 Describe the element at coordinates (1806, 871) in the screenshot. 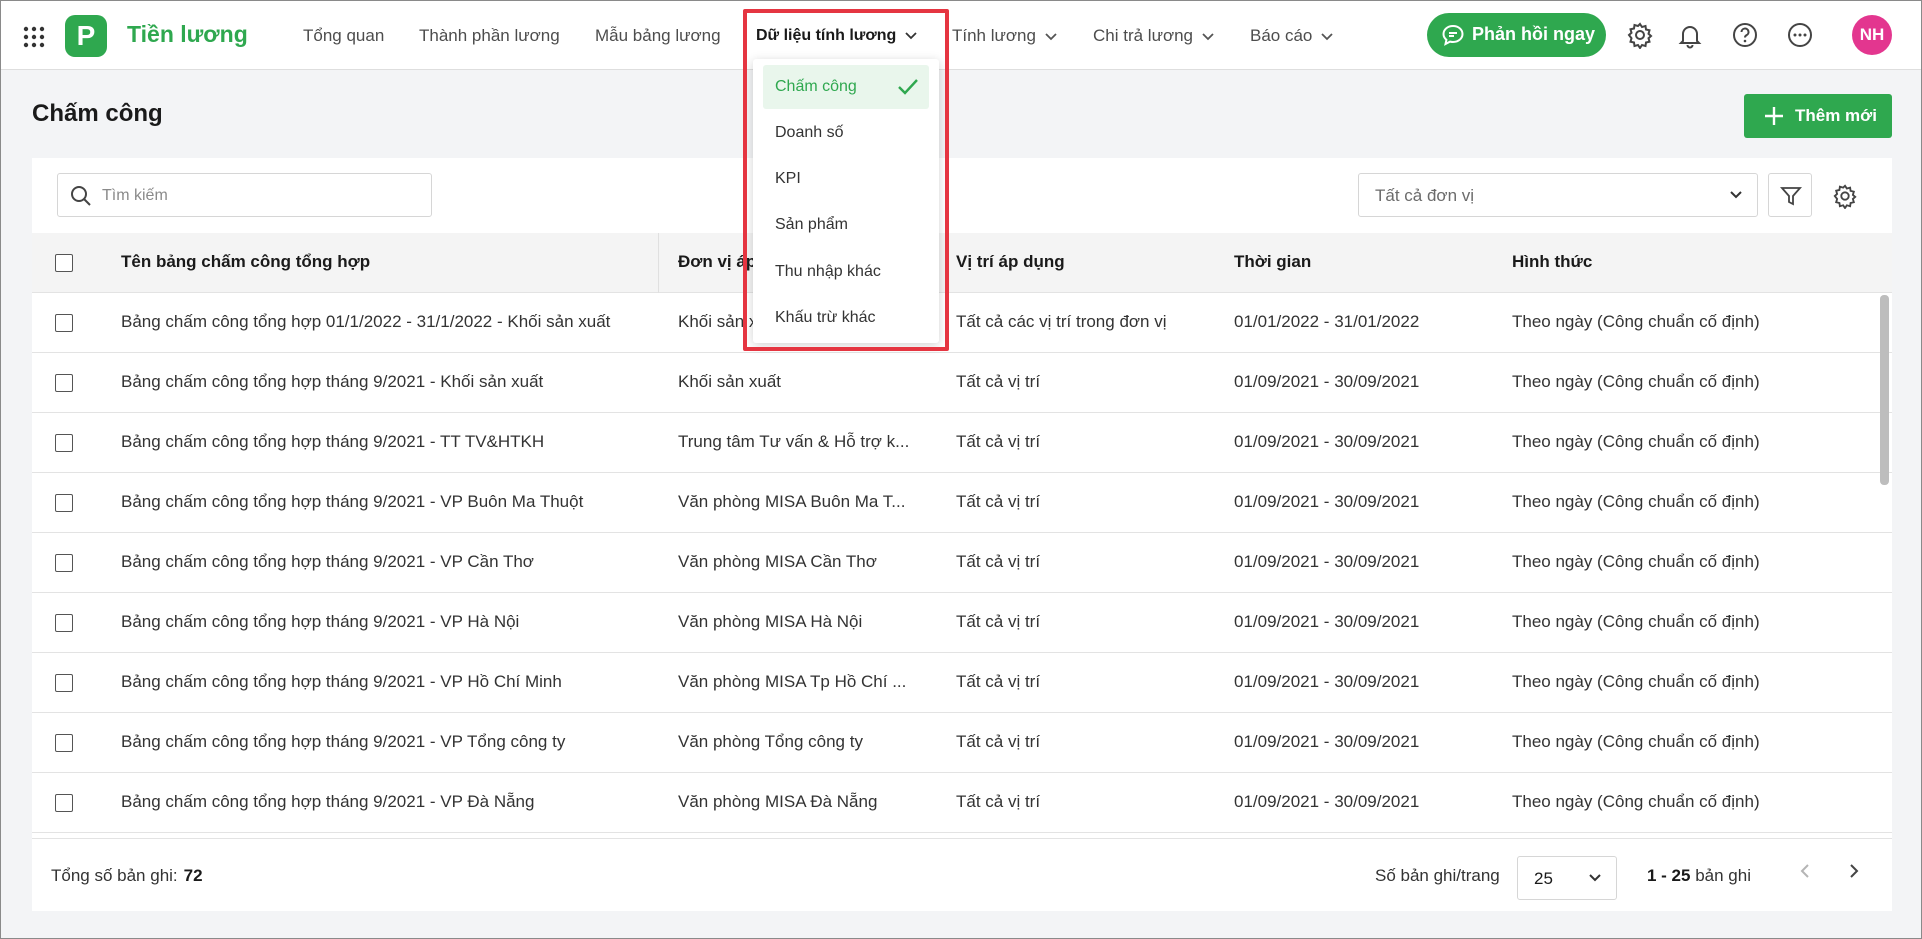

I see `chevron-left-icon` at that location.